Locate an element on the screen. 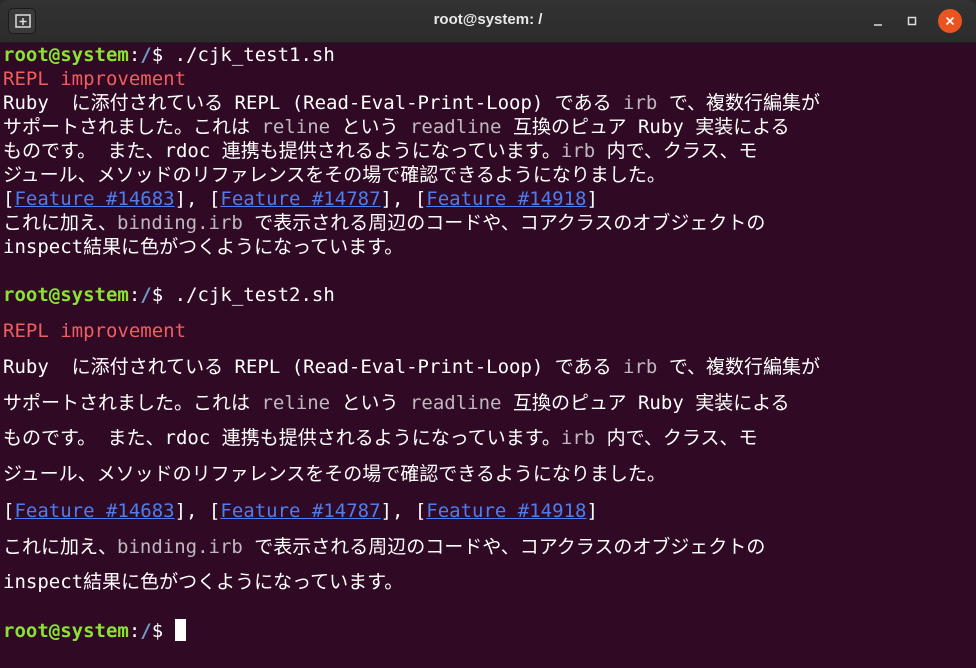  prompt-line: root@system:/$ ./cjk_test1.sh is located at coordinates (169, 55).